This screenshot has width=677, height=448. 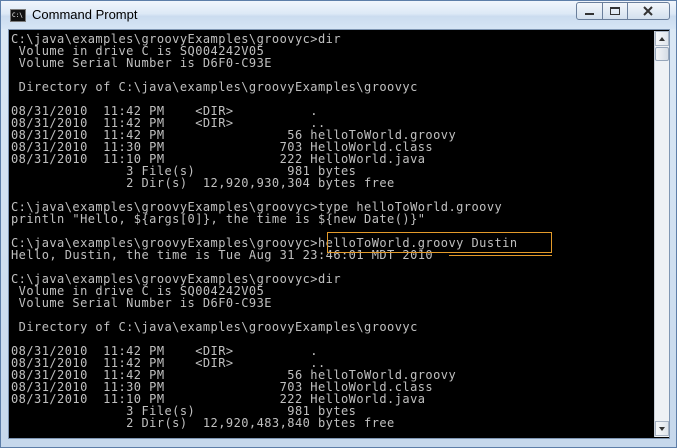 I want to click on vertical-scrollbar, so click(x=661, y=234).